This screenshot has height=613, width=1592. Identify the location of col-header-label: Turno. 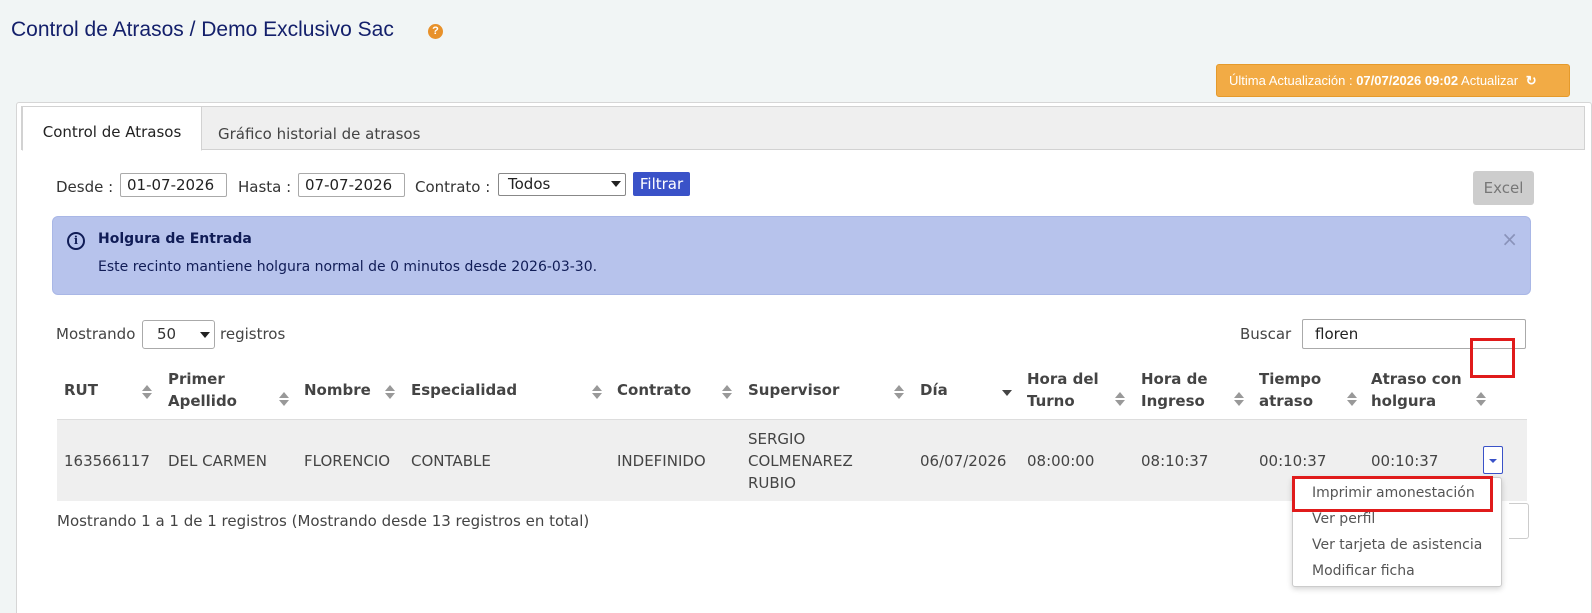
(1051, 401).